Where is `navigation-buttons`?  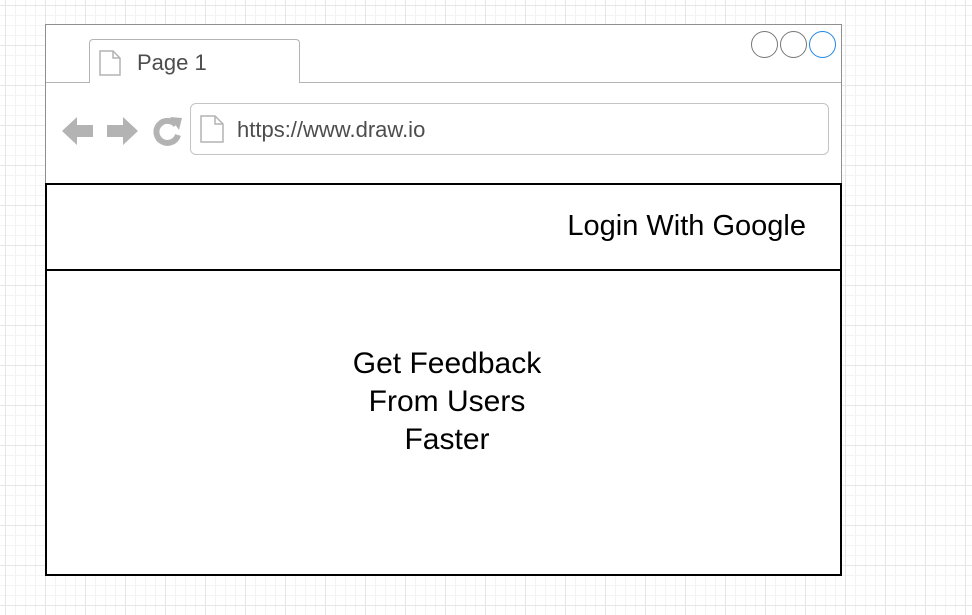 navigation-buttons is located at coordinates (122, 131).